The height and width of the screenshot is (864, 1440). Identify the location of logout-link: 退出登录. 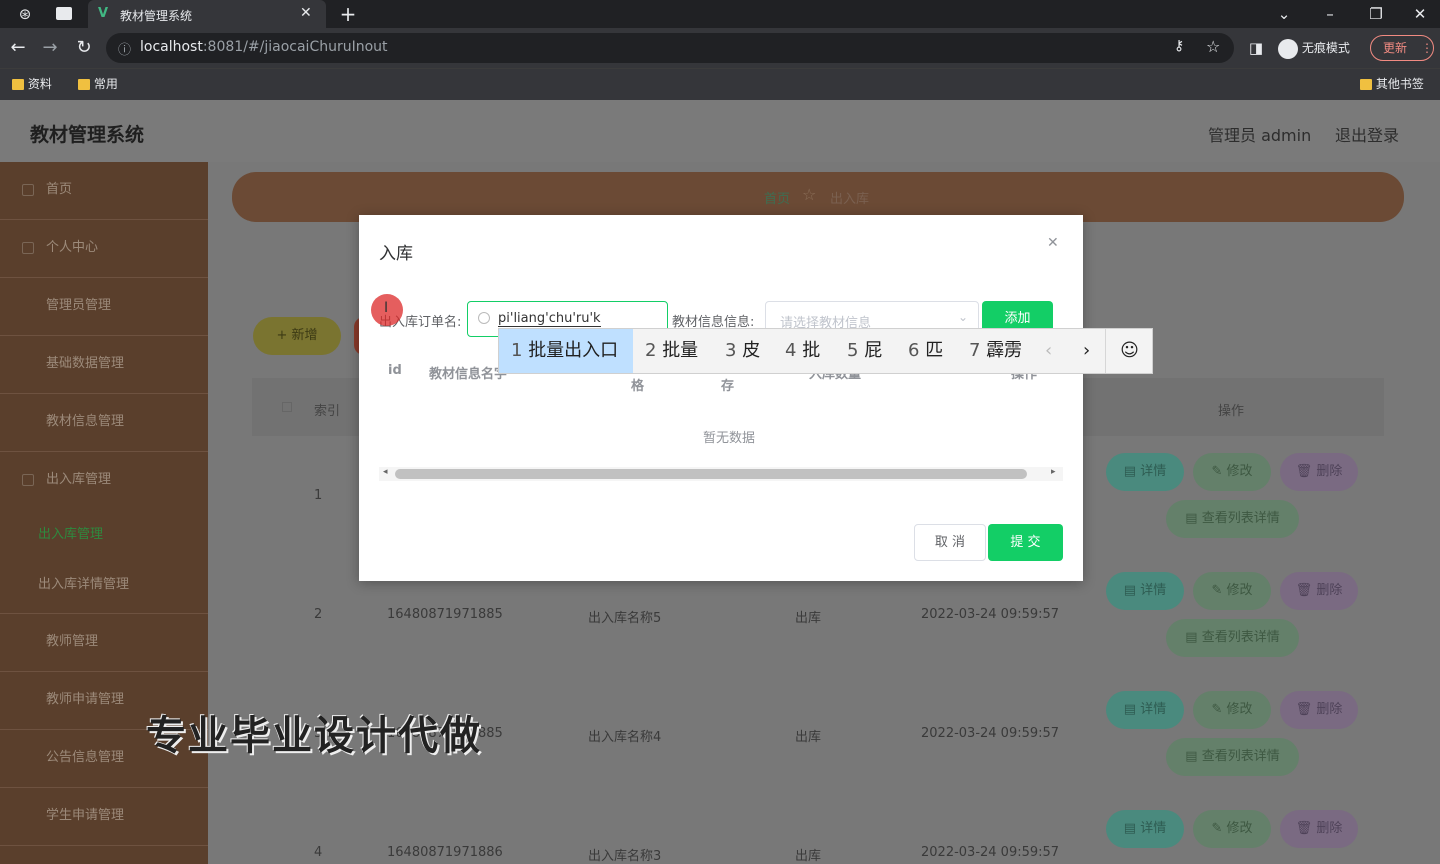
(1367, 134).